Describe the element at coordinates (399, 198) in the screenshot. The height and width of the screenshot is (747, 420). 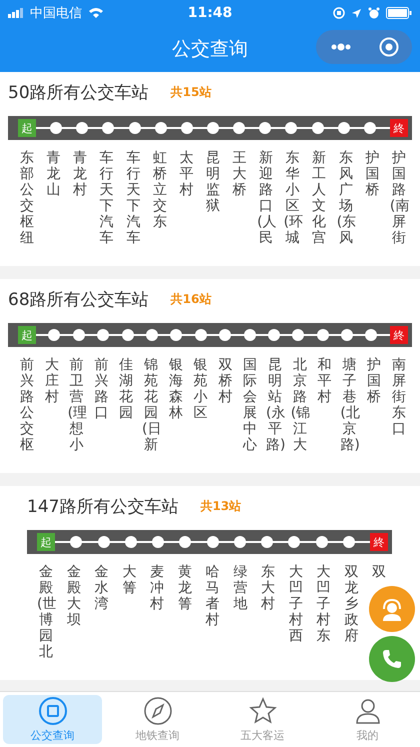
I see `station-name: 护国路(南屏街` at that location.